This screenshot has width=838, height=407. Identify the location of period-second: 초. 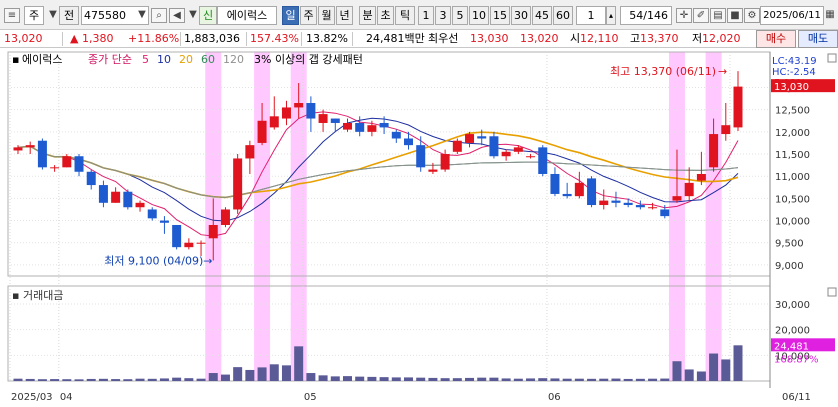
(385, 15).